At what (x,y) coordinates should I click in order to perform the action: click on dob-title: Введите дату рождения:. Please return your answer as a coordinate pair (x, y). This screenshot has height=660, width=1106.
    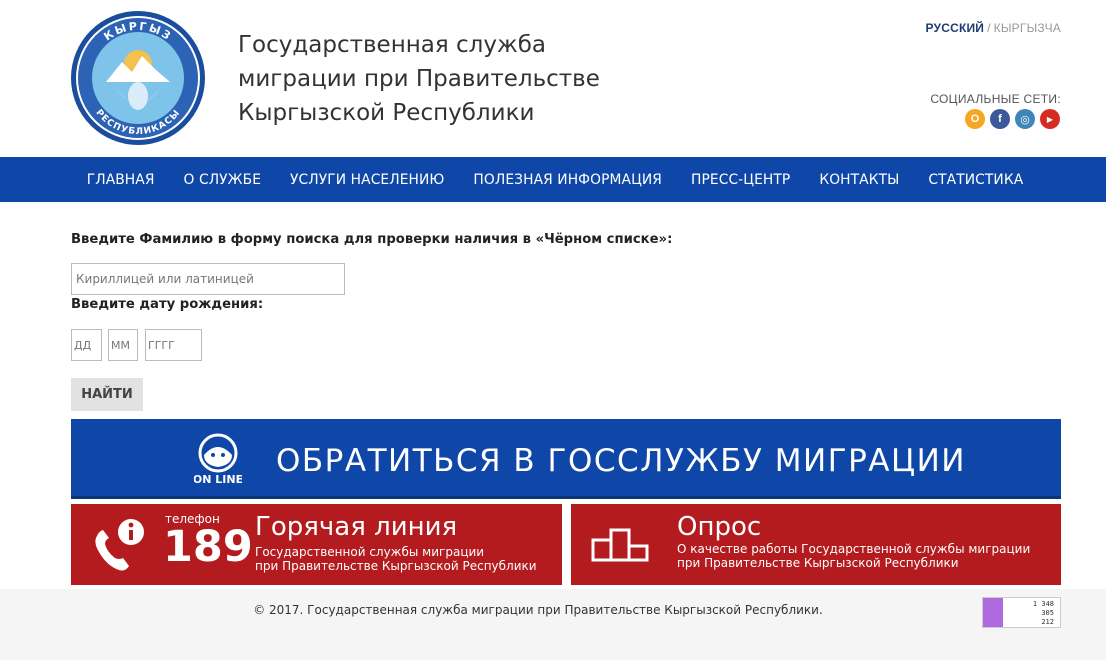
    Looking at the image, I should click on (167, 304).